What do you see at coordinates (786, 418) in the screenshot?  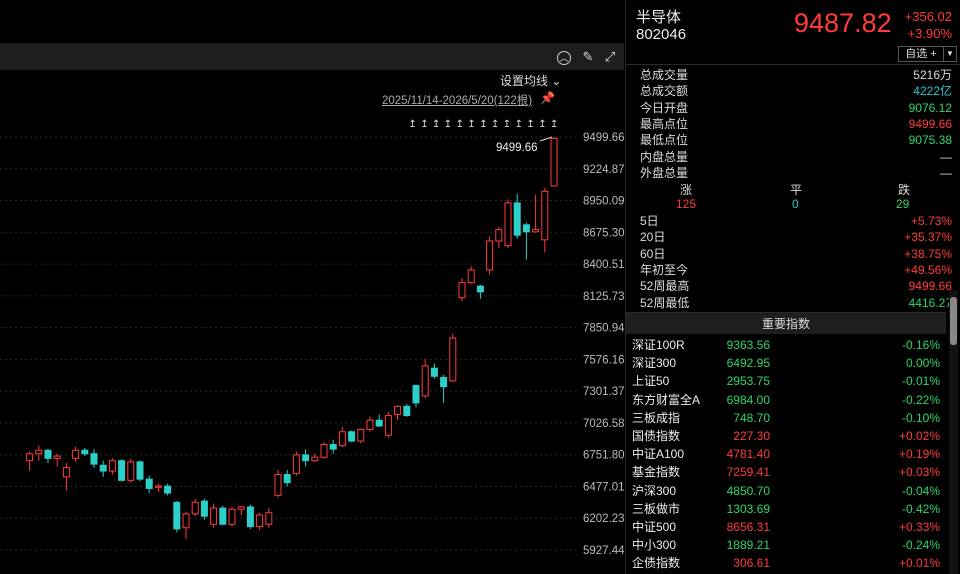 I see `index-row: 三板成指 748.70 -0.10%` at bounding box center [786, 418].